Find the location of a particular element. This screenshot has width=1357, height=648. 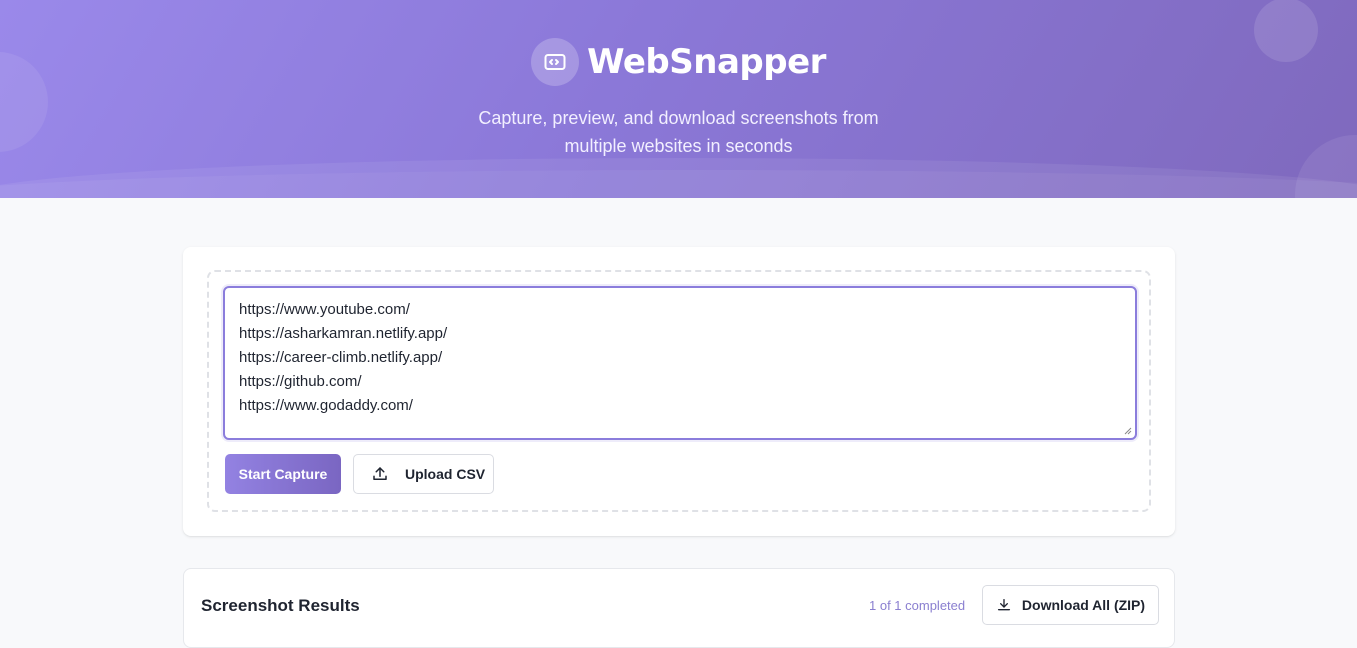

download-all-label: Download All (ZIP) is located at coordinates (1083, 605).